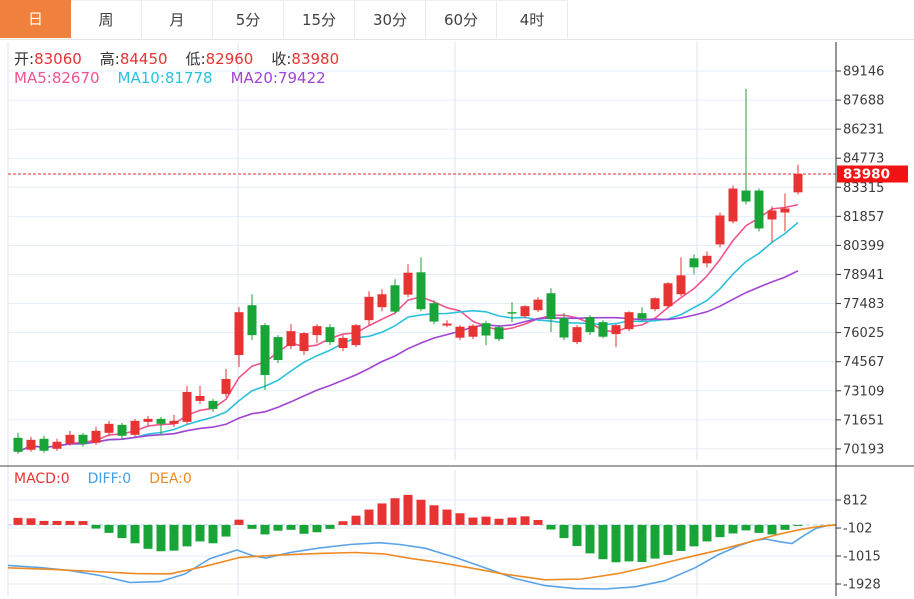 The height and width of the screenshot is (599, 914). What do you see at coordinates (170, 479) in the screenshot?
I see `stat-item: DEA:0` at bounding box center [170, 479].